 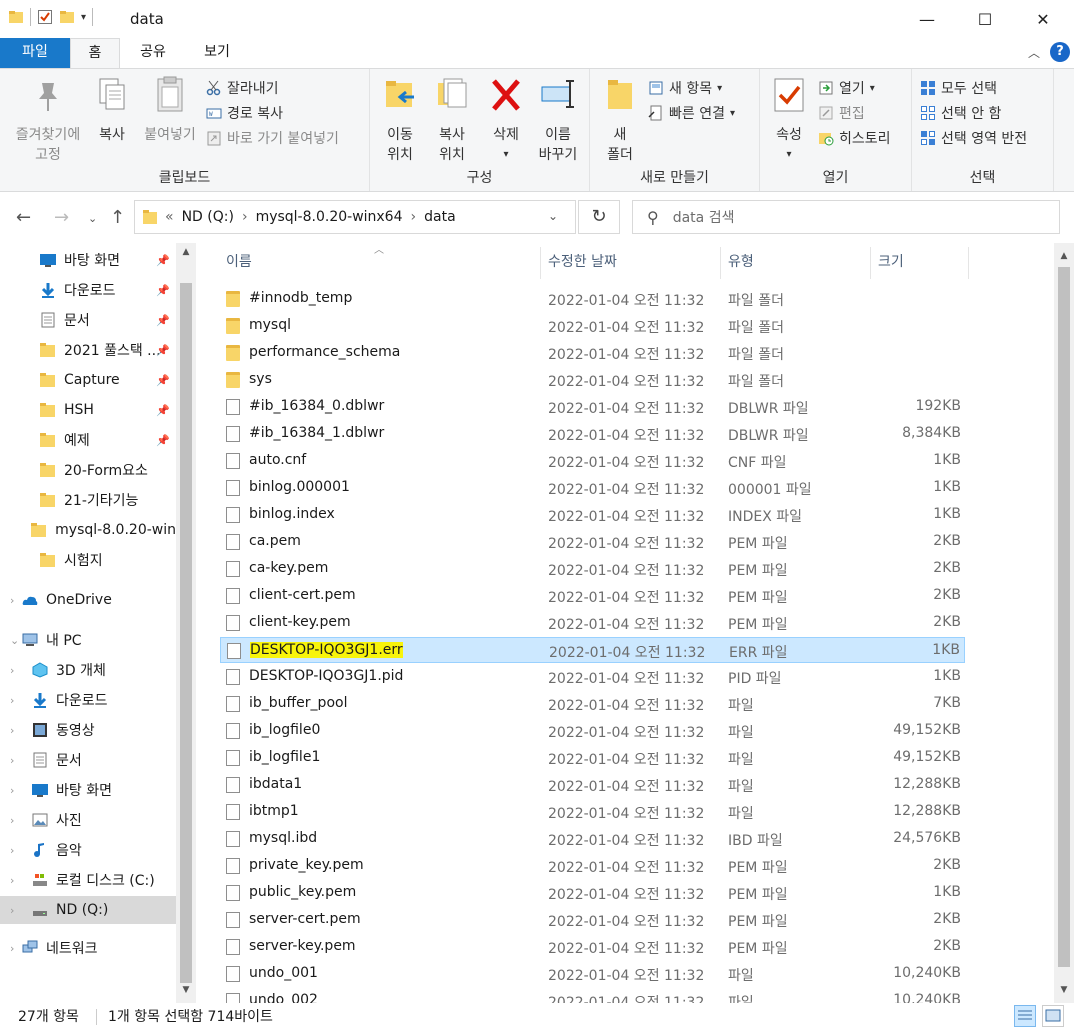 I want to click on maximize-button: ☐, so click(x=985, y=19).